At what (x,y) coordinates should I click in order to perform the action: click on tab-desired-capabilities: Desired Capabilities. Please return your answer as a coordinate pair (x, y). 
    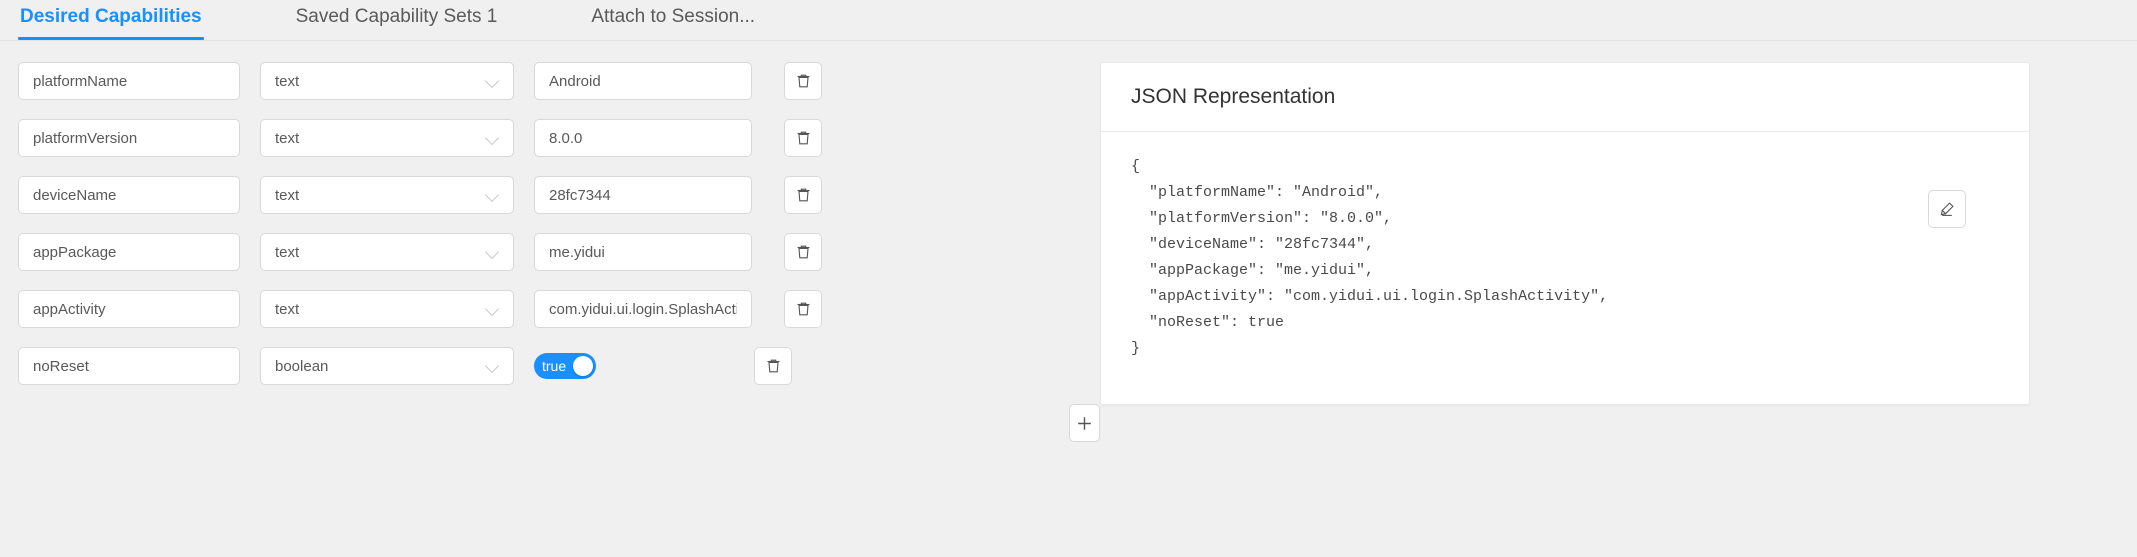
    Looking at the image, I should click on (111, 20).